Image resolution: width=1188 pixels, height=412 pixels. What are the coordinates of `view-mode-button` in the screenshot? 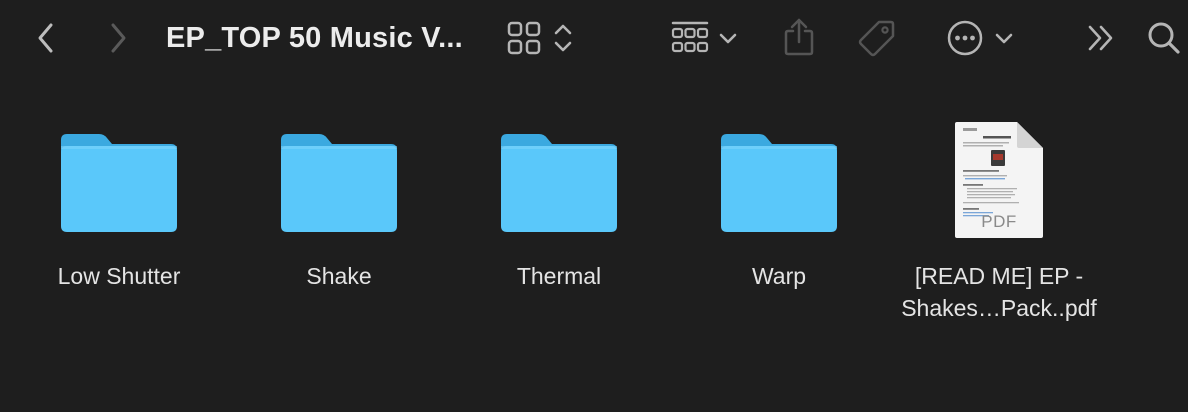 It's located at (540, 38).